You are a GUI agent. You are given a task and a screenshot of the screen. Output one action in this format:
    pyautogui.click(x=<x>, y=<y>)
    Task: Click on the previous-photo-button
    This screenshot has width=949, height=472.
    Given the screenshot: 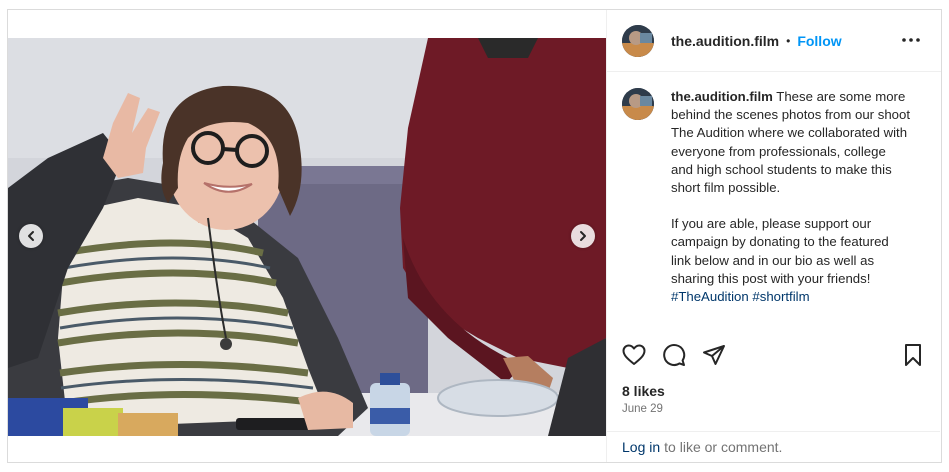 What is the action you would take?
    pyautogui.click(x=31, y=236)
    